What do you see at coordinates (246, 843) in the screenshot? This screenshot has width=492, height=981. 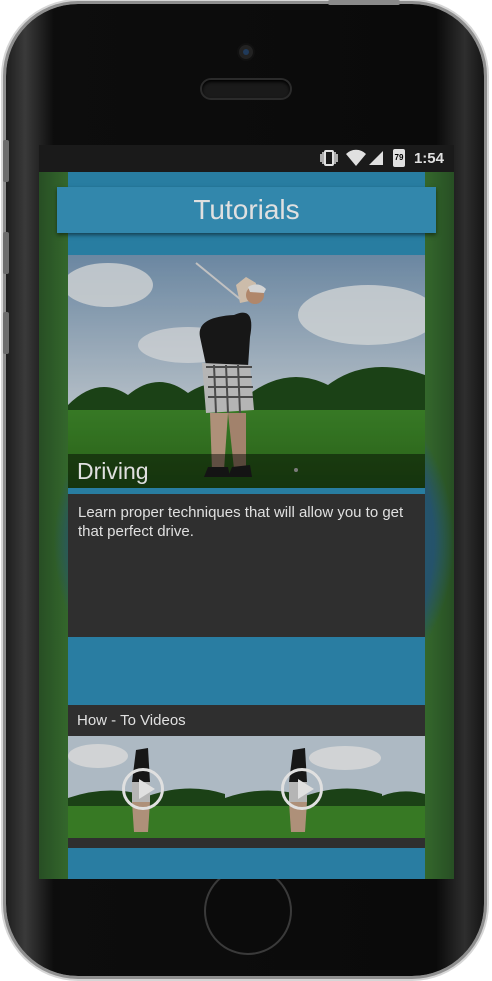 I see `divider` at bounding box center [246, 843].